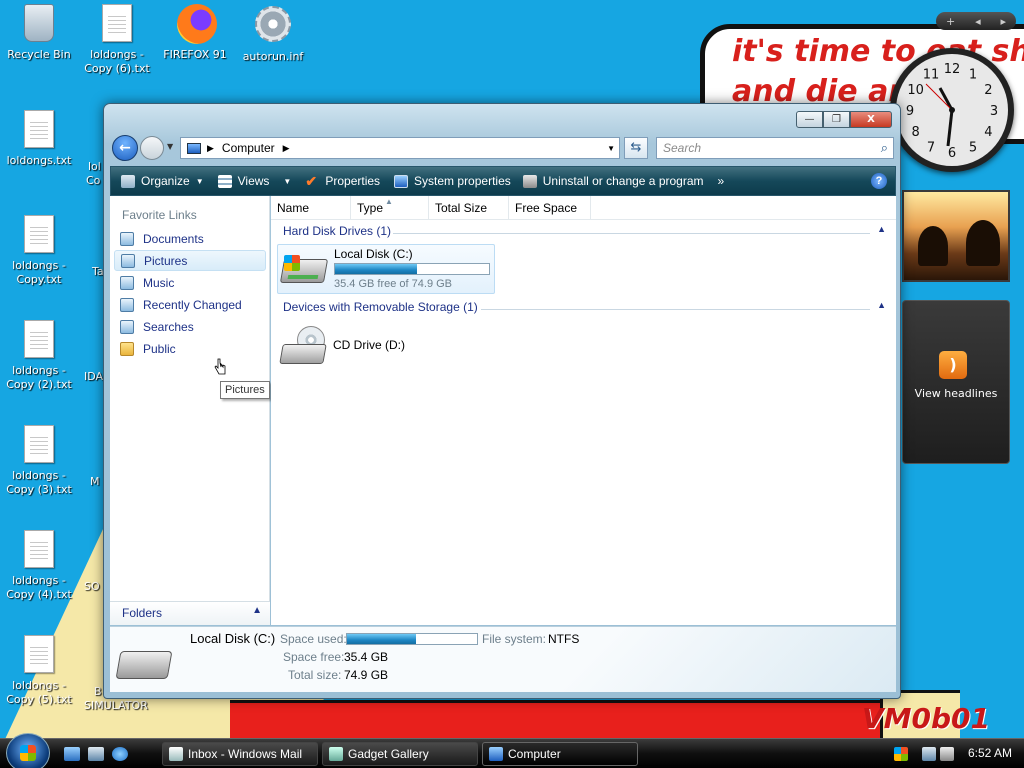 Image resolution: width=1024 pixels, height=768 pixels. I want to click on view-headlines-link: View headlines, so click(956, 393).